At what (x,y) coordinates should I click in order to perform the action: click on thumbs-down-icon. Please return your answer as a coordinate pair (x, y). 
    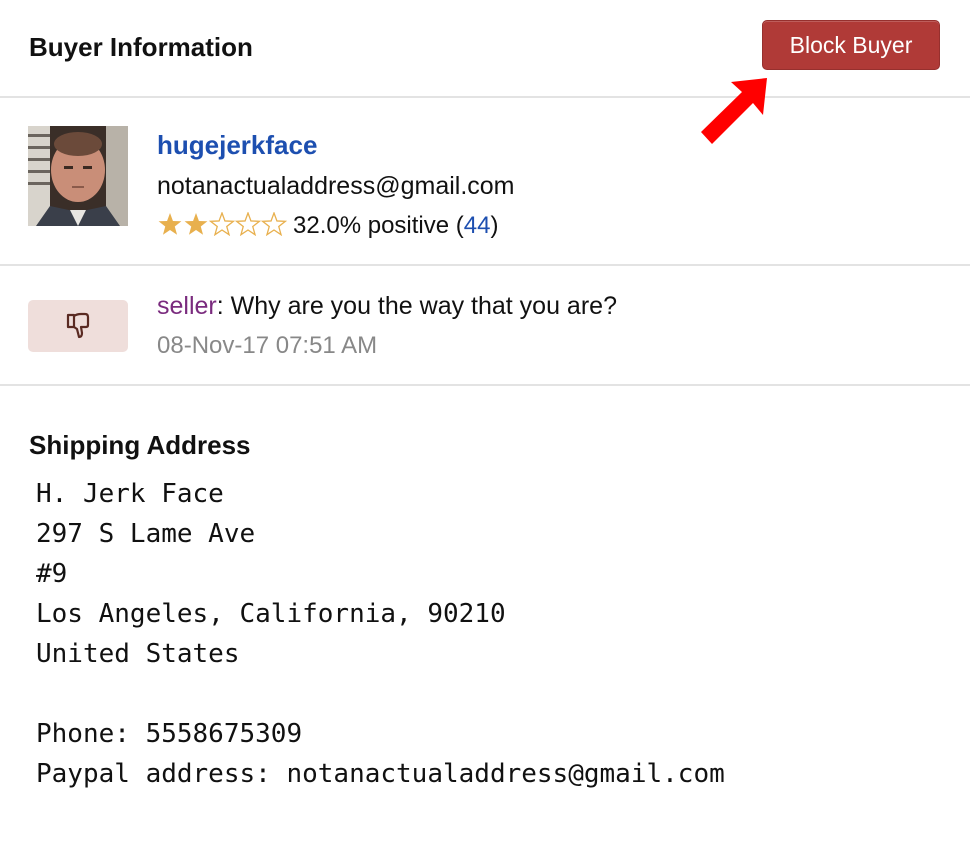
    Looking at the image, I should click on (78, 325).